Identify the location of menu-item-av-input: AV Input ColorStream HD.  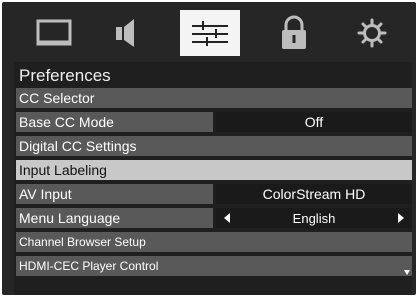
(214, 194).